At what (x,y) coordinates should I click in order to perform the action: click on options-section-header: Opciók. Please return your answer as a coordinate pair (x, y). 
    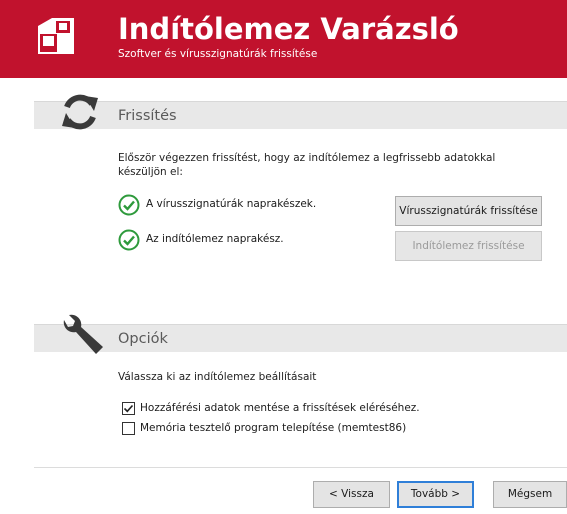
    Looking at the image, I should click on (300, 338).